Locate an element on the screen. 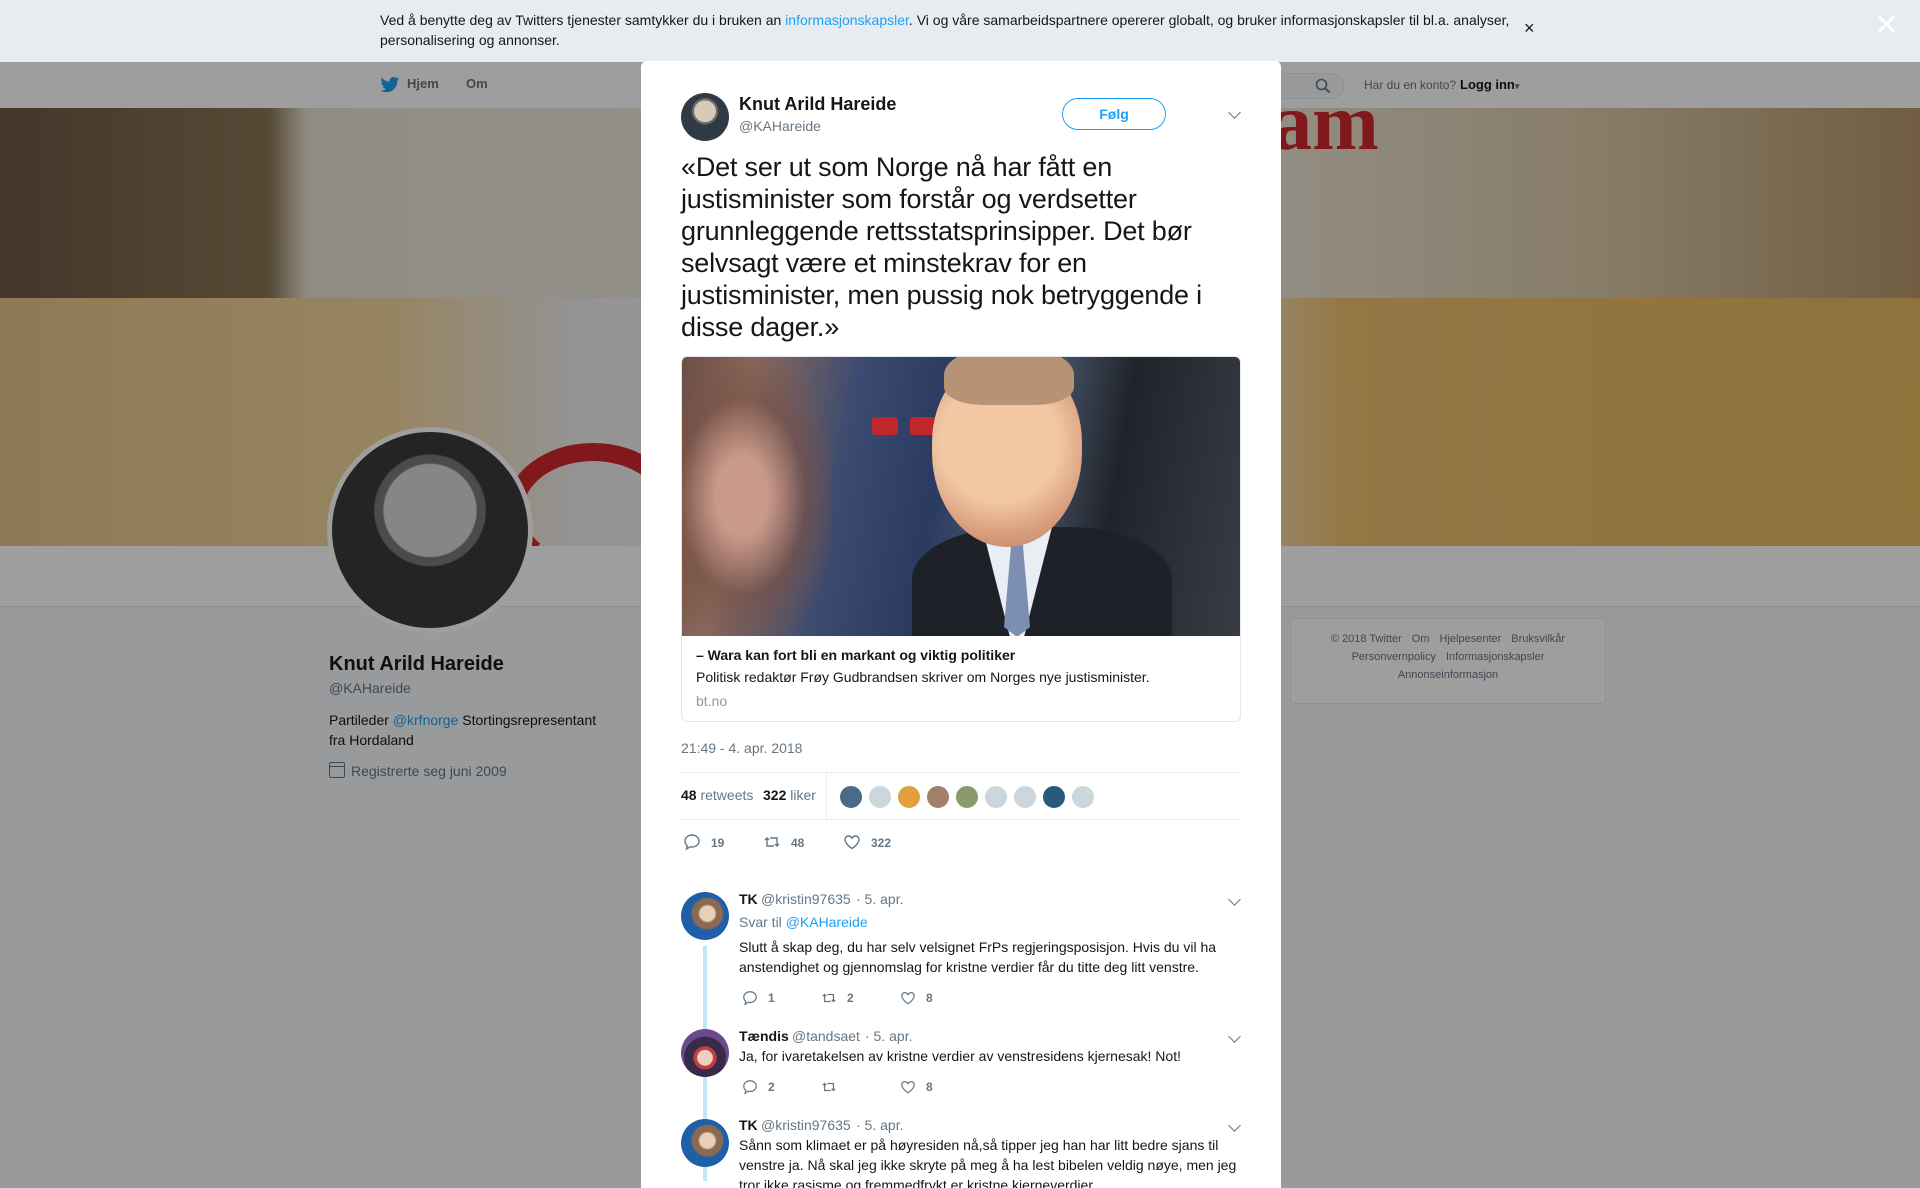  stats-divider is located at coordinates (826, 796).